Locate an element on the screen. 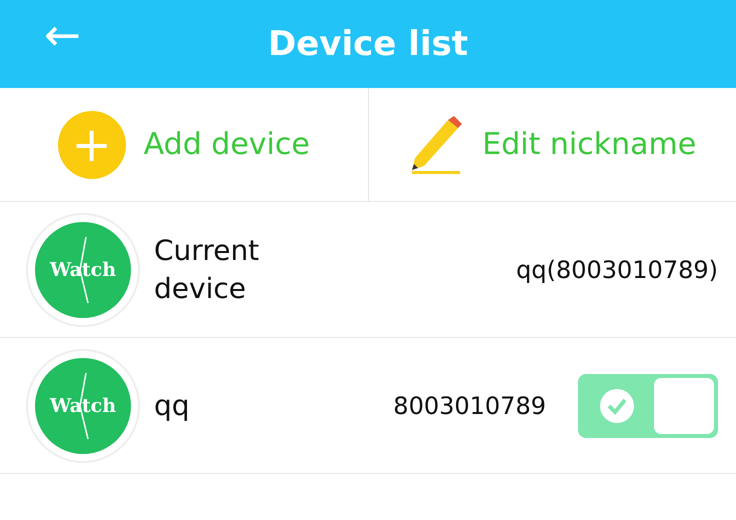  device-toggle is located at coordinates (648, 406).